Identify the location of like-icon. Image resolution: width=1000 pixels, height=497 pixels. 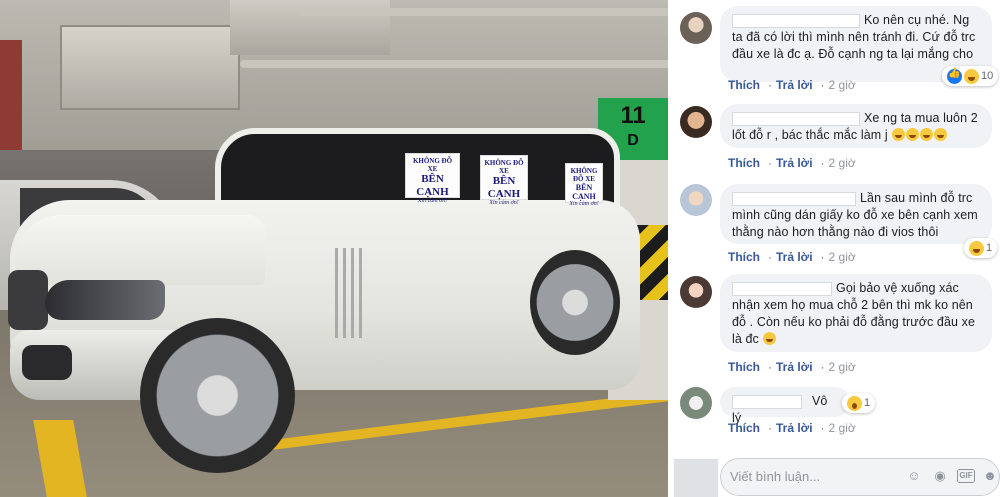
(954, 76).